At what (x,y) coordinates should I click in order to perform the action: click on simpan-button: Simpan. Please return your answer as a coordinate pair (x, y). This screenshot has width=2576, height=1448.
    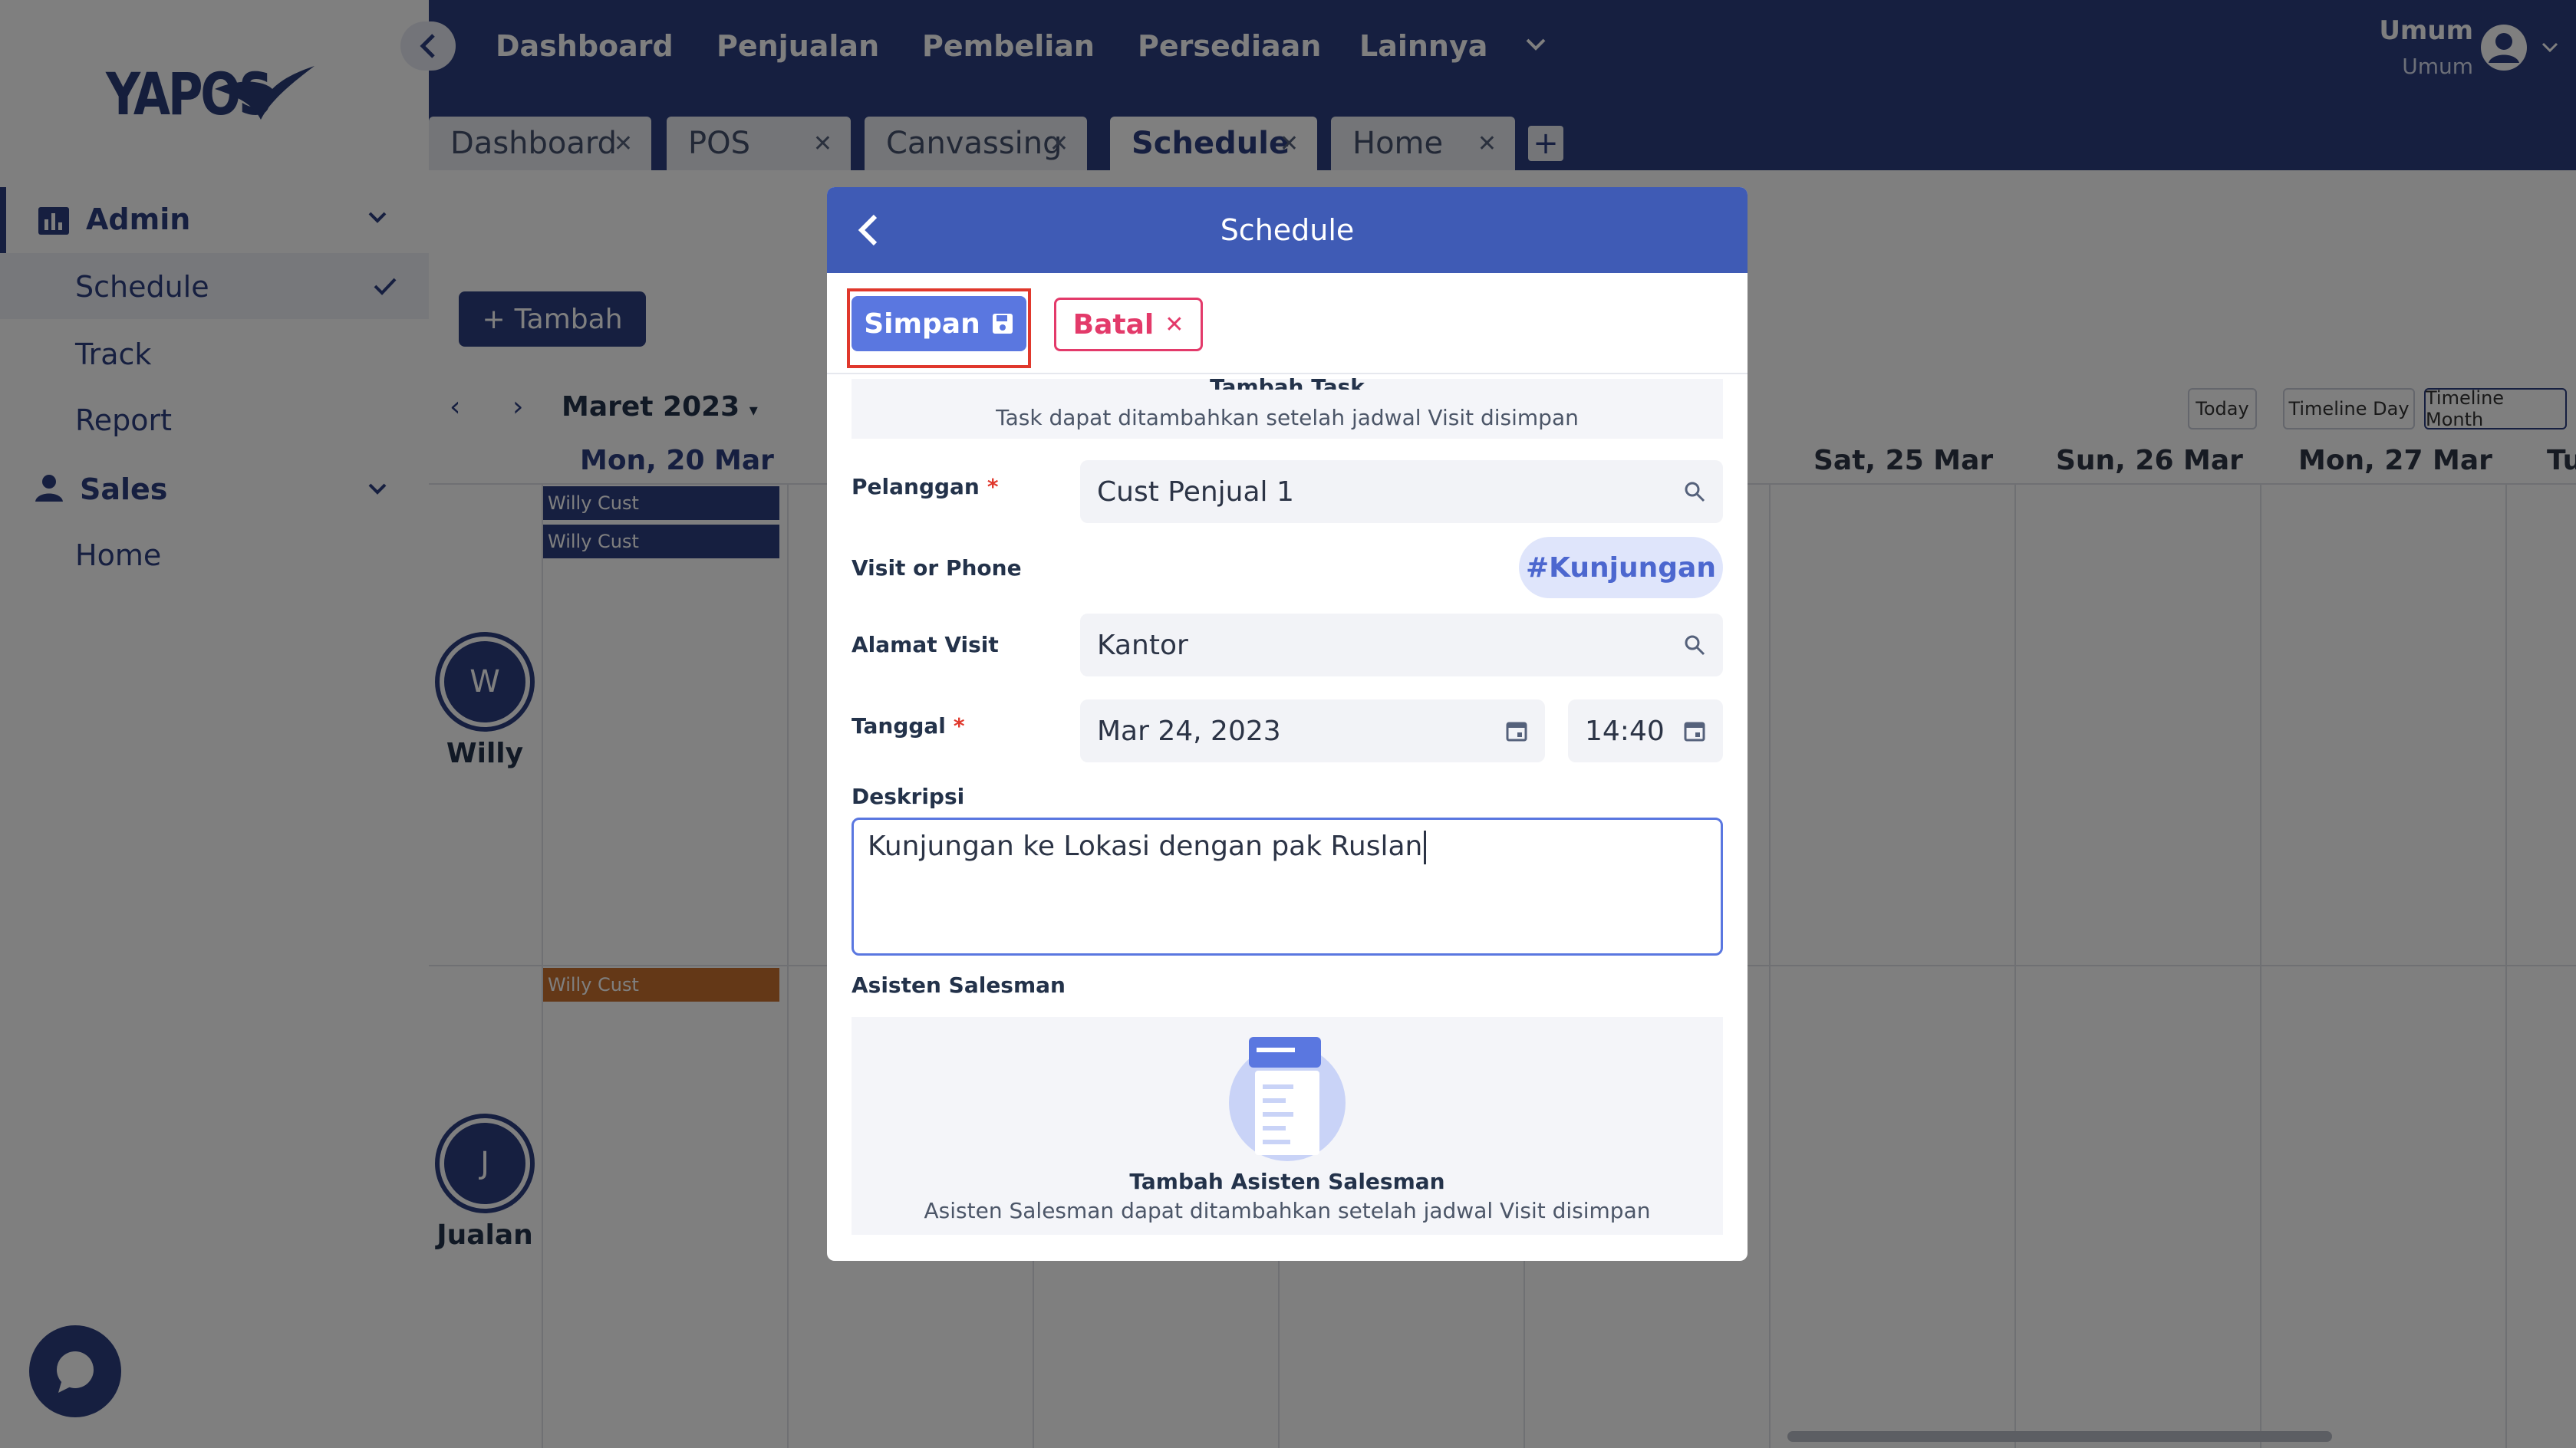
    Looking at the image, I should click on (939, 323).